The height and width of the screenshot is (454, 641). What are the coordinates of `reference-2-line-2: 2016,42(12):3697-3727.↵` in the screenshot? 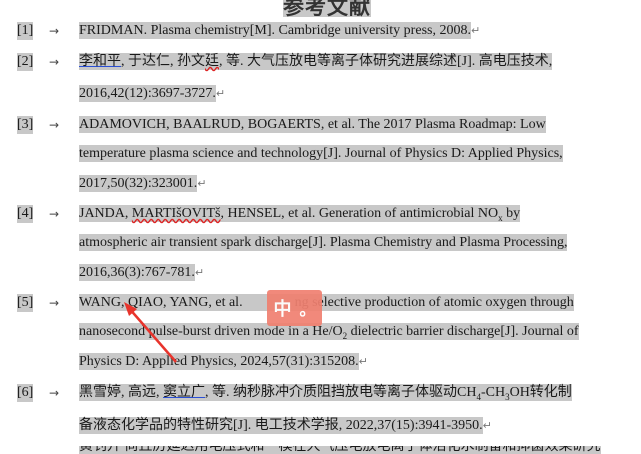 It's located at (152, 94).